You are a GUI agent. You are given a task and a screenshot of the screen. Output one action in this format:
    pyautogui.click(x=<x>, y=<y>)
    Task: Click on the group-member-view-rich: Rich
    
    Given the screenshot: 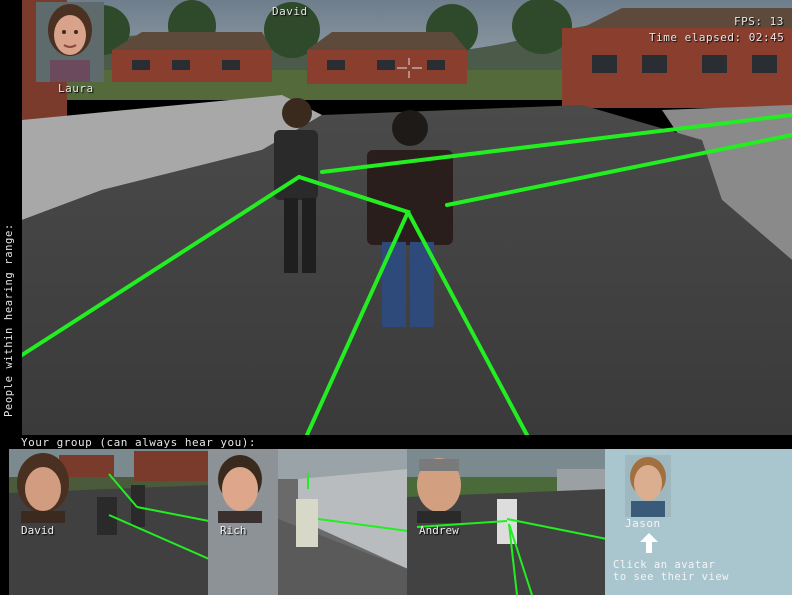 What is the action you would take?
    pyautogui.click(x=308, y=522)
    